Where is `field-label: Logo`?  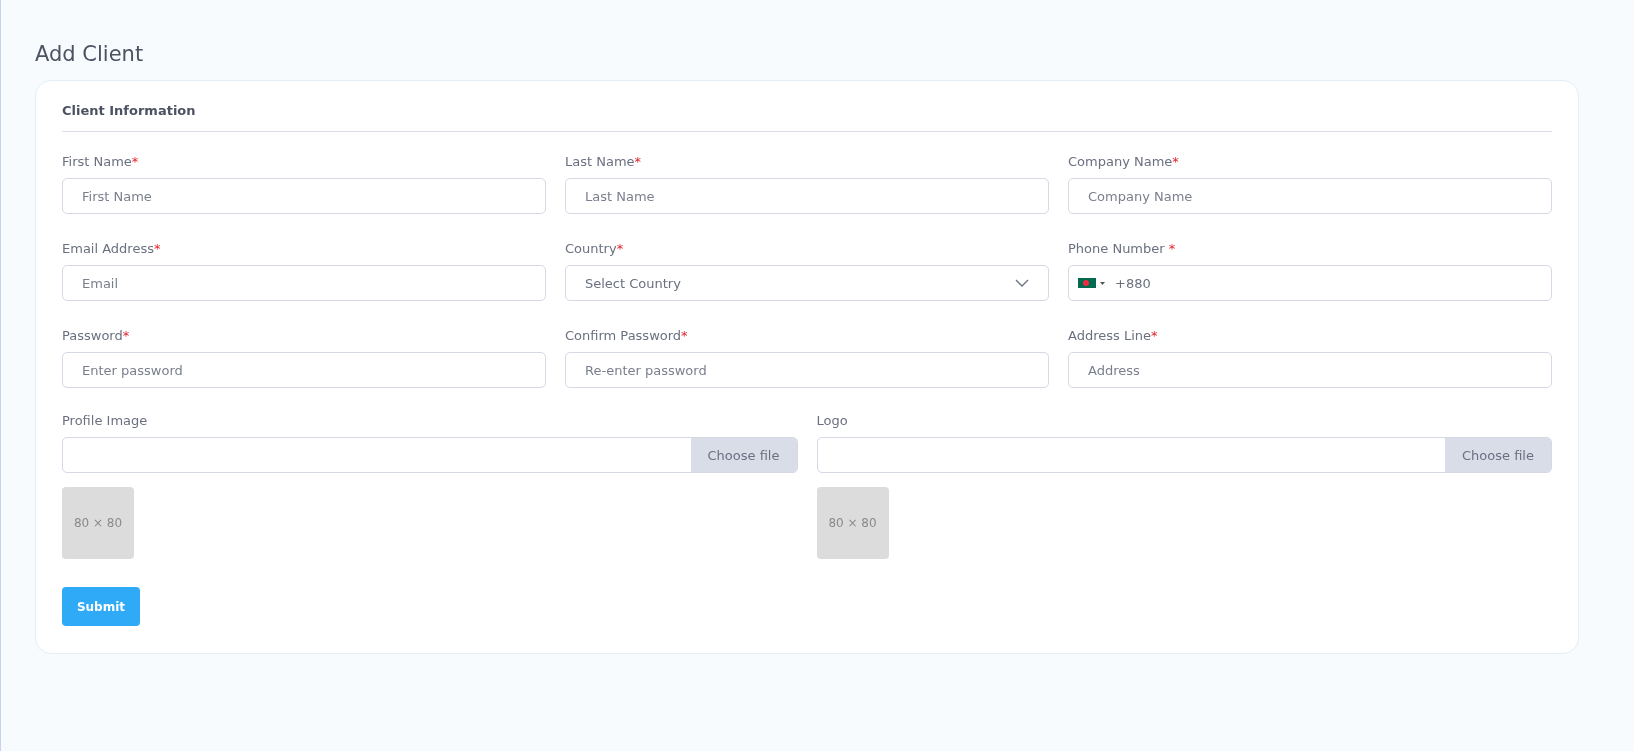
field-label: Logo is located at coordinates (832, 420).